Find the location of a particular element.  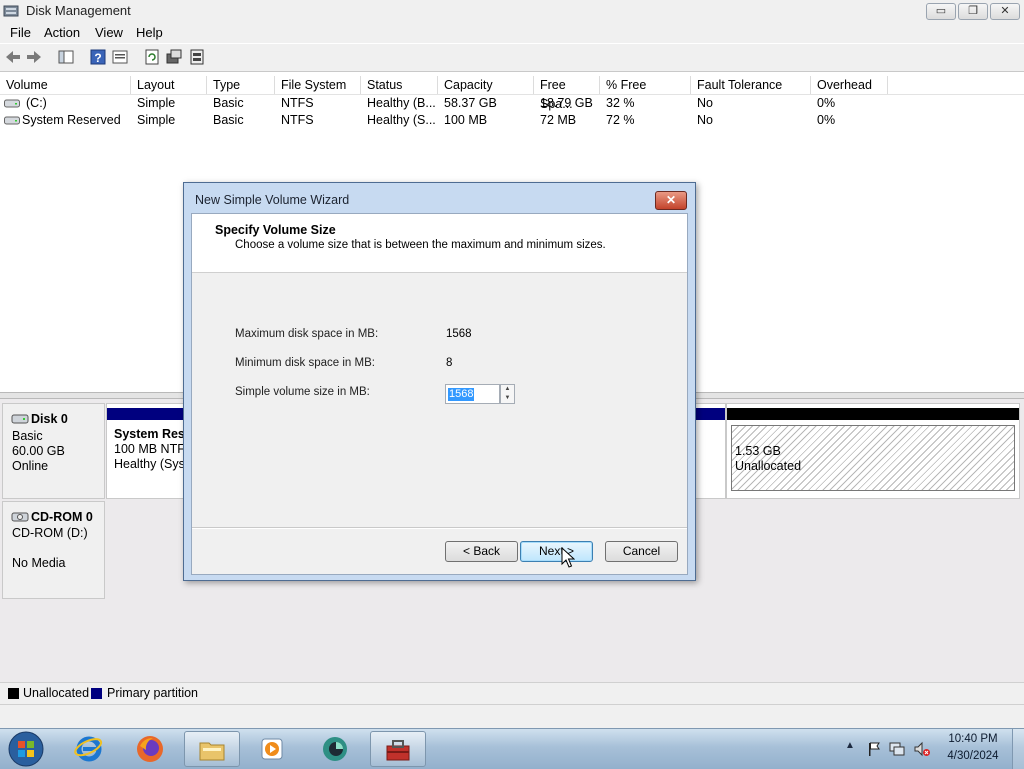

internet-explorer-icon is located at coordinates (88, 749).